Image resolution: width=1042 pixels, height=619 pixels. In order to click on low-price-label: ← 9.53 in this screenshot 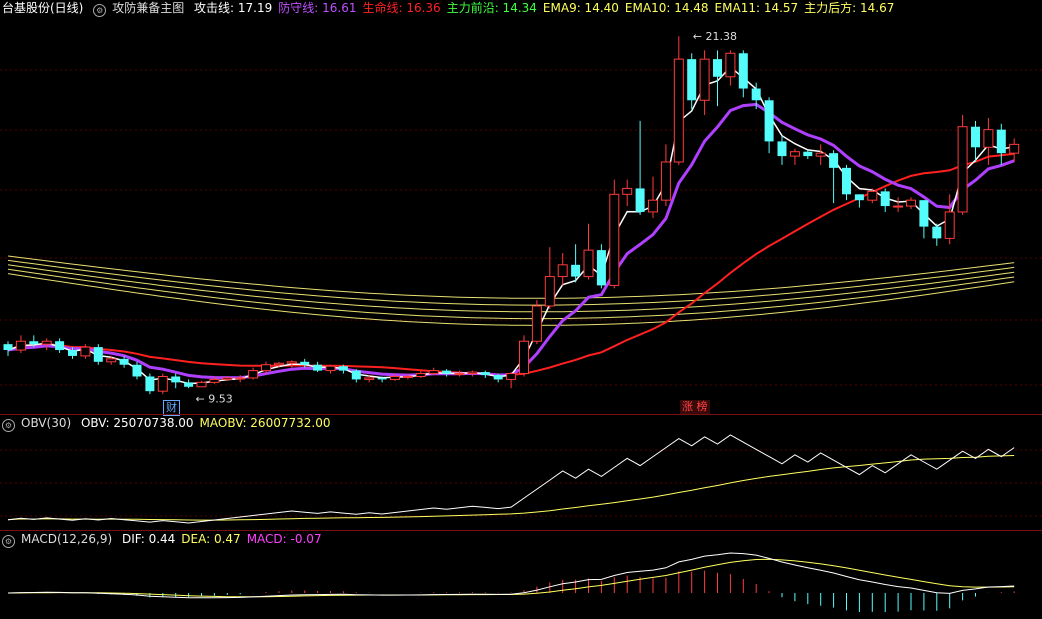, I will do `click(214, 398)`.